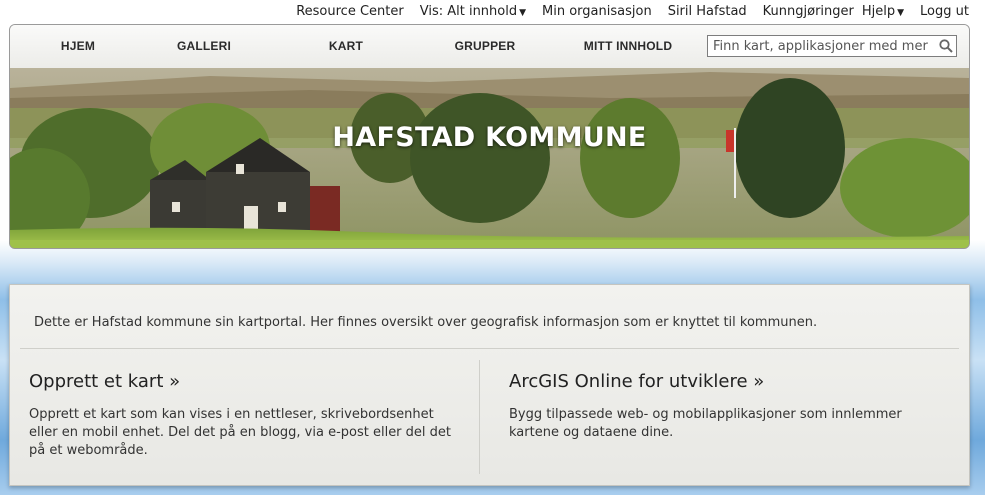 The height and width of the screenshot is (495, 985). I want to click on main-navigation: HJEM GALLERI KART GRUPPER MITT INNHOLD, so click(489, 47).